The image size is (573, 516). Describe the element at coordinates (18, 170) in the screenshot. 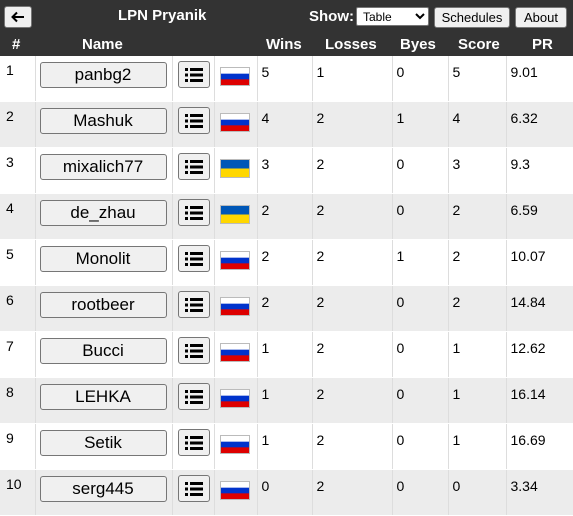

I see `rank-cell: 3` at that location.